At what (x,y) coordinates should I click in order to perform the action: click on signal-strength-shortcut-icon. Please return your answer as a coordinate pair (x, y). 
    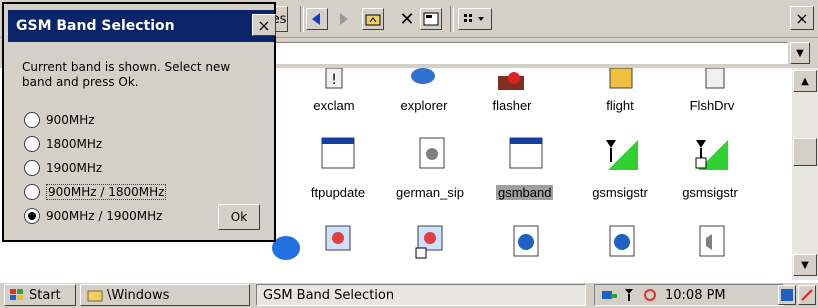
    Looking at the image, I should click on (712, 154).